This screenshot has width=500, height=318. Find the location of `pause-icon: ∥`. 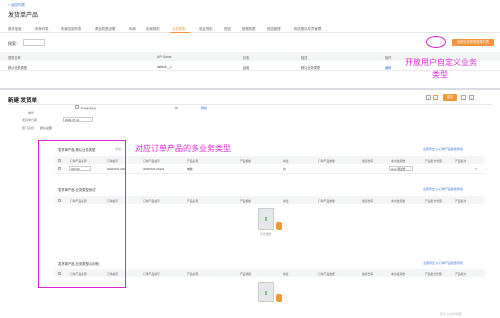

pause-icon: ∥ is located at coordinates (428, 97).